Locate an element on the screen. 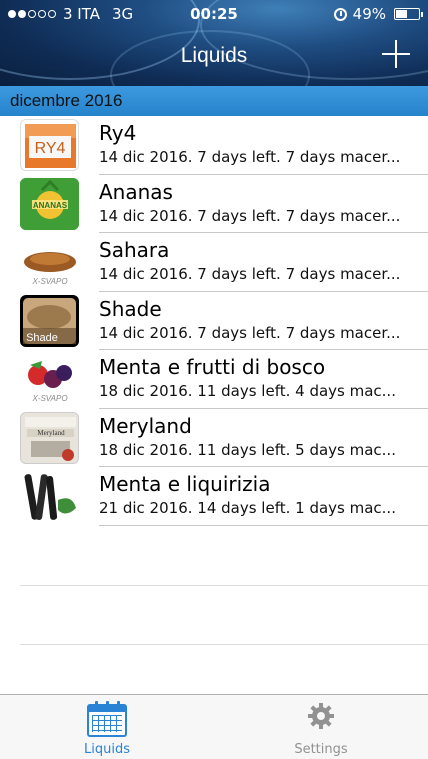 This screenshot has width=428, height=759. thumbnail-label: Shade is located at coordinates (42, 338).